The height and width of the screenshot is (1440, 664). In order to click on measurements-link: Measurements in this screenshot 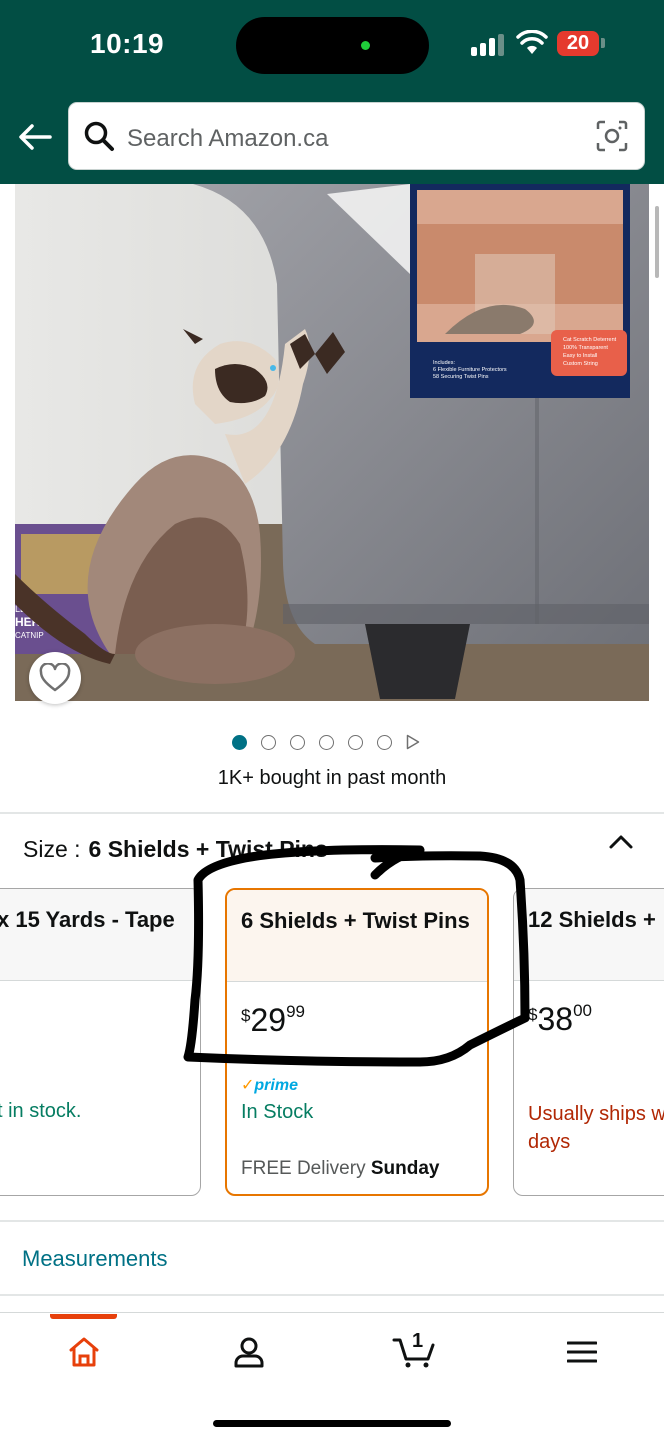, I will do `click(95, 1259)`.